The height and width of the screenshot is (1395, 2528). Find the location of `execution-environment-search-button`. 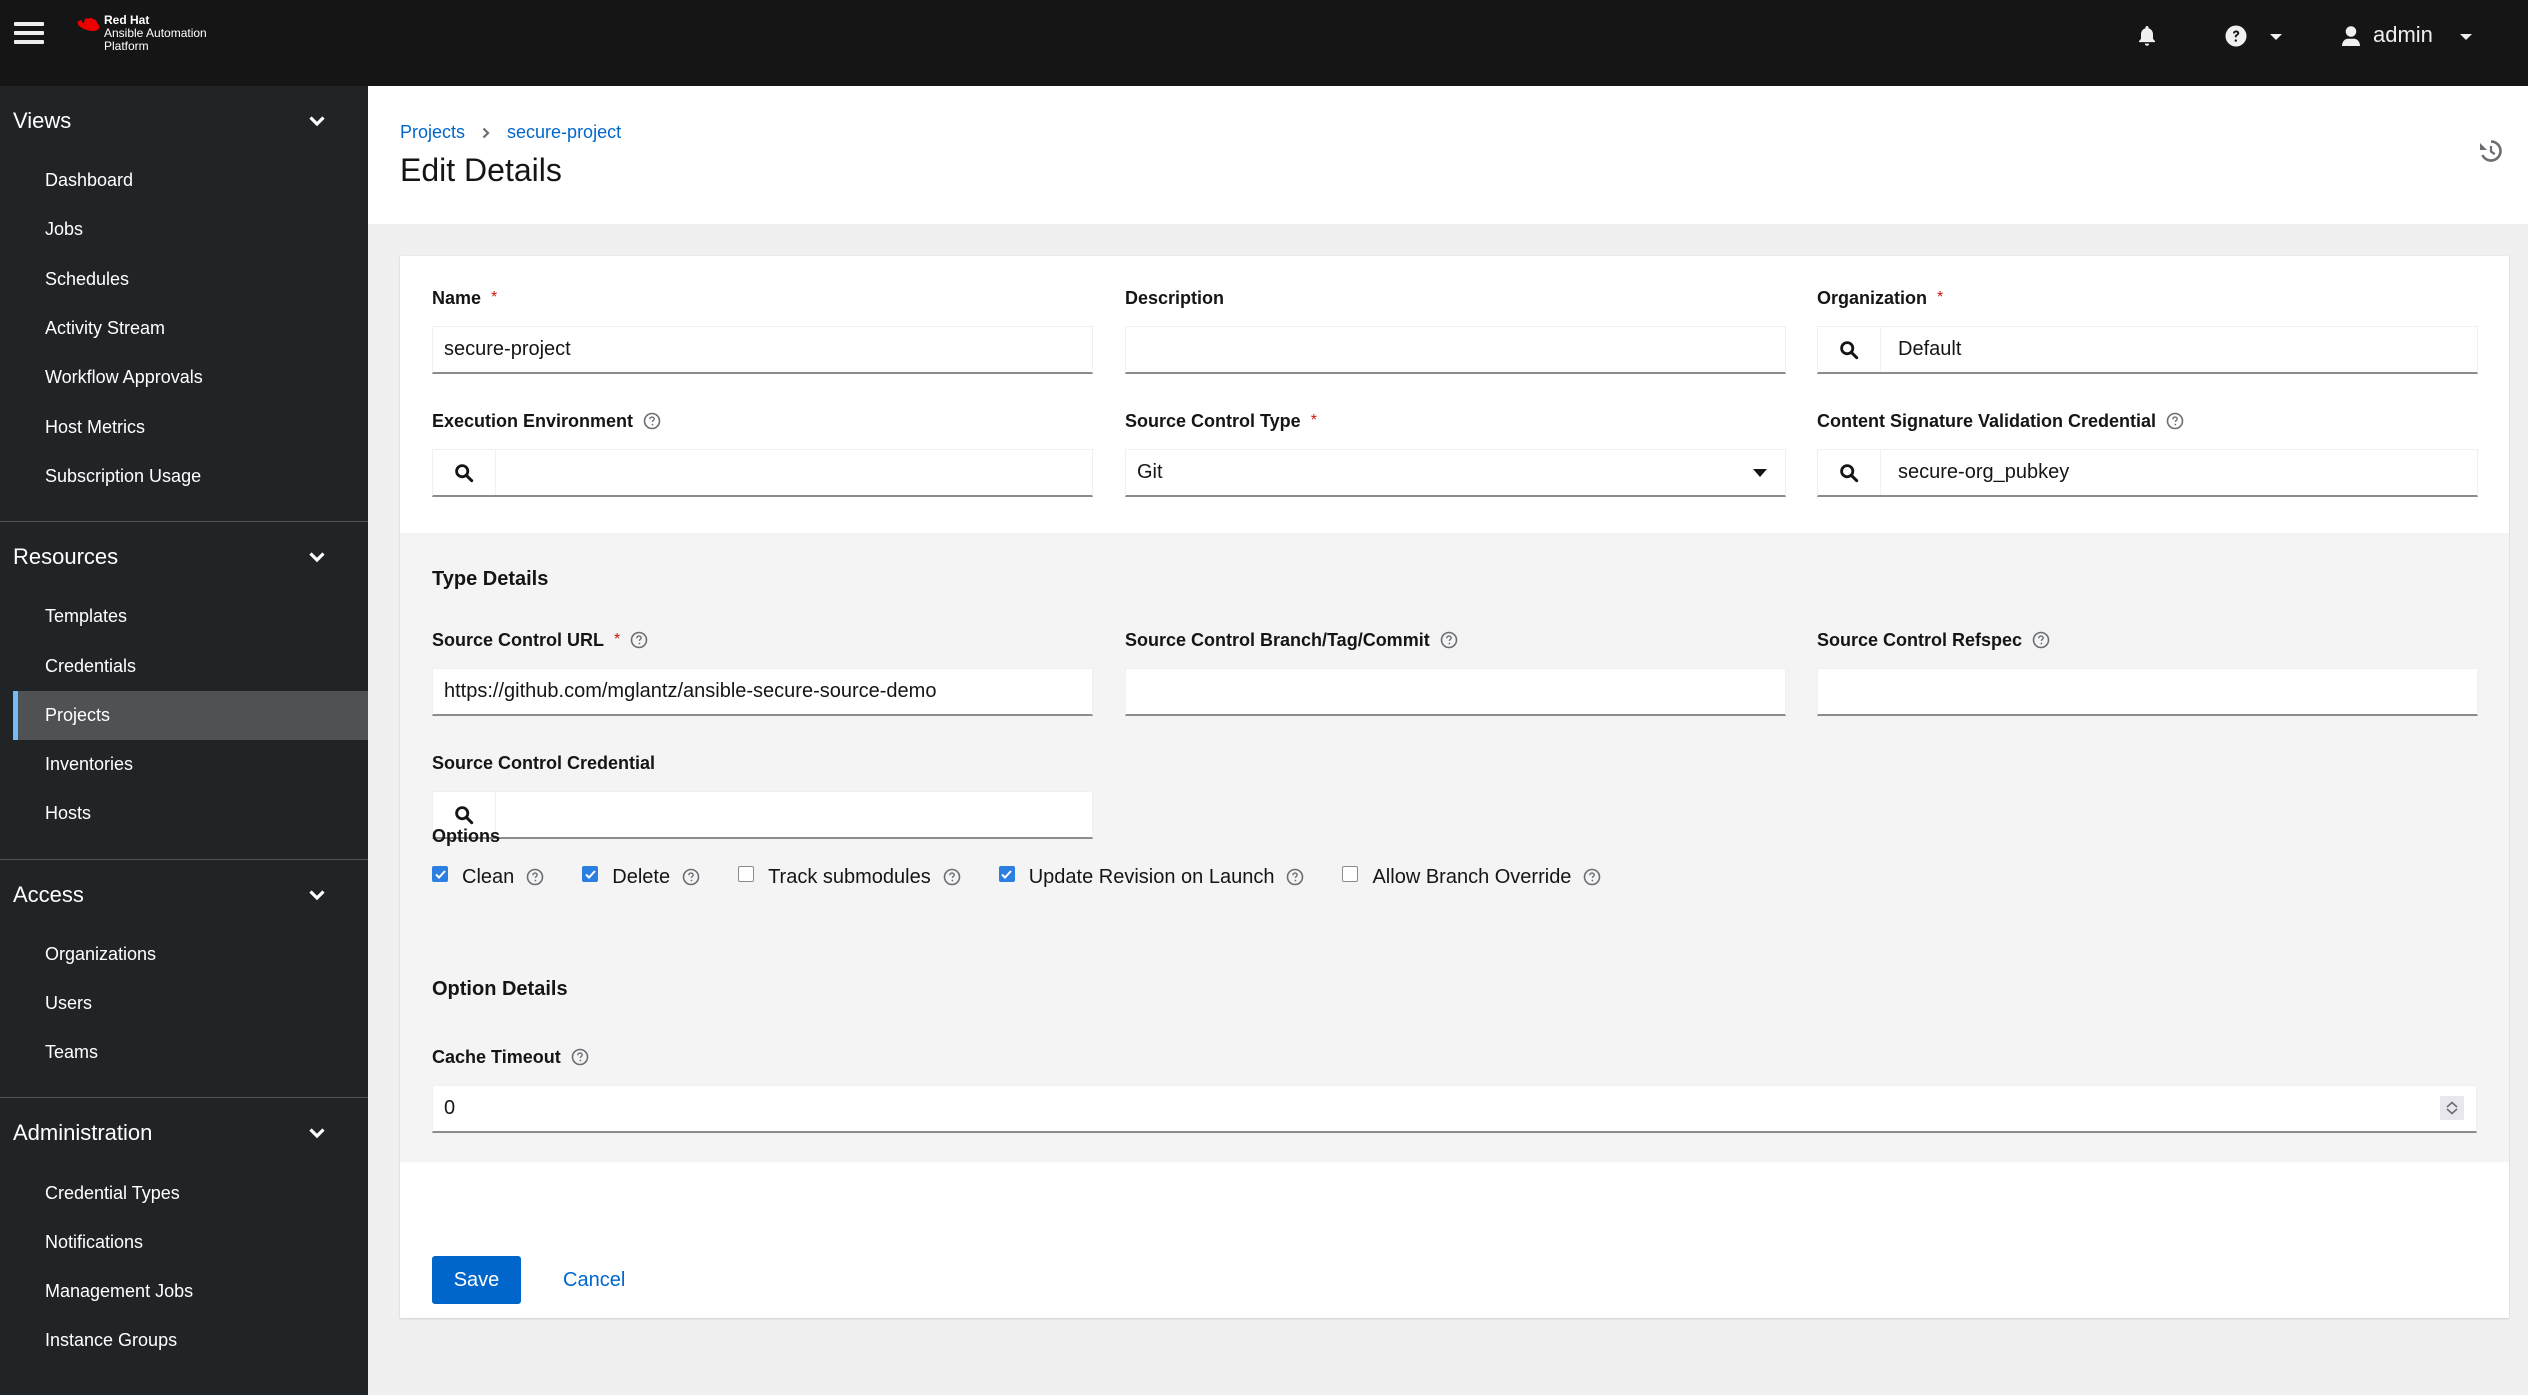

execution-environment-search-button is located at coordinates (464, 472).